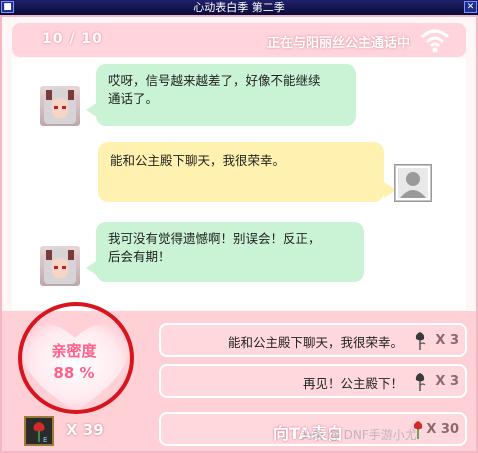 The image size is (478, 453). I want to click on message-bubble-user: 能和公主殿下聊天，我很荣幸。, so click(241, 172).